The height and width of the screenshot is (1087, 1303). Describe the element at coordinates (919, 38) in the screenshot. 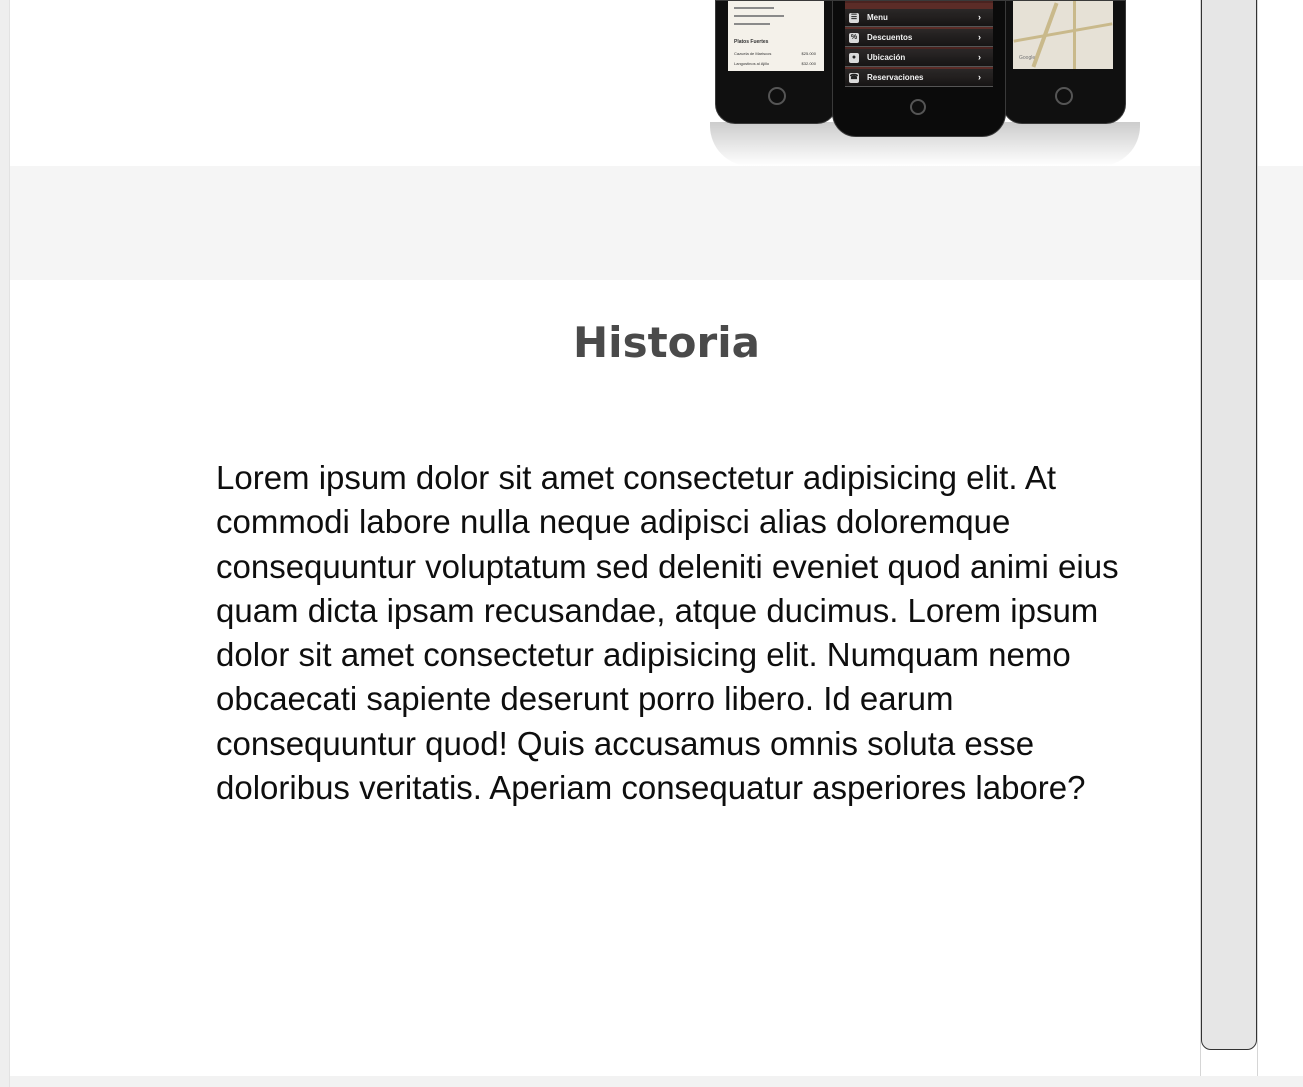

I see `app-menu-item-descuentos: % Descuentos ›` at that location.